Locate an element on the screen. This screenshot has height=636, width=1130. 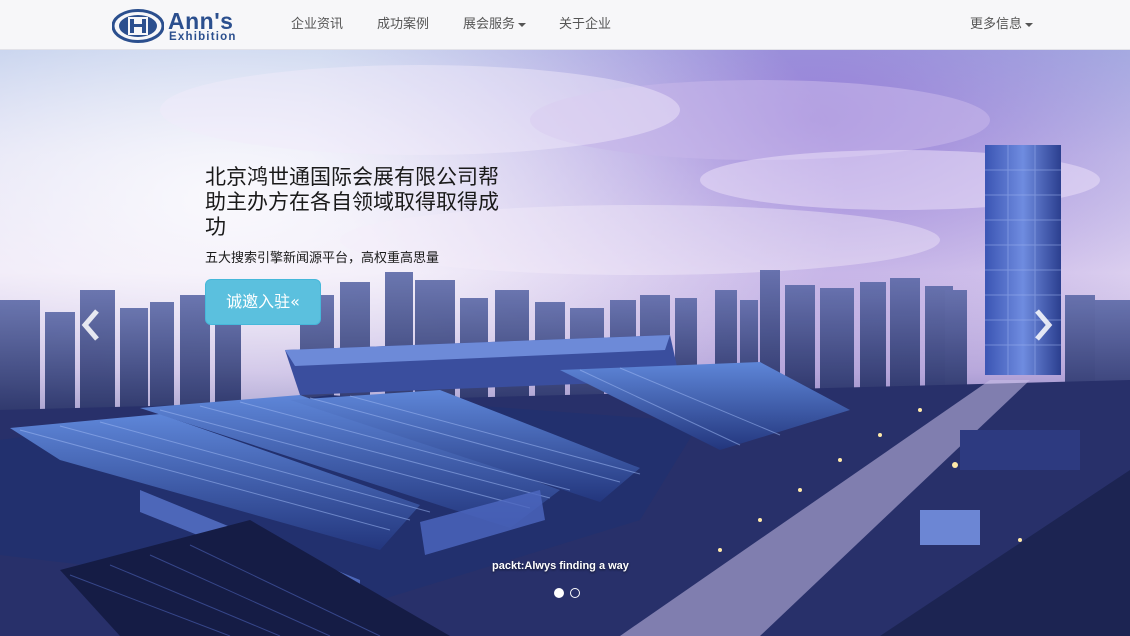
nav-item-cases: 成功案例 is located at coordinates (403, 26).